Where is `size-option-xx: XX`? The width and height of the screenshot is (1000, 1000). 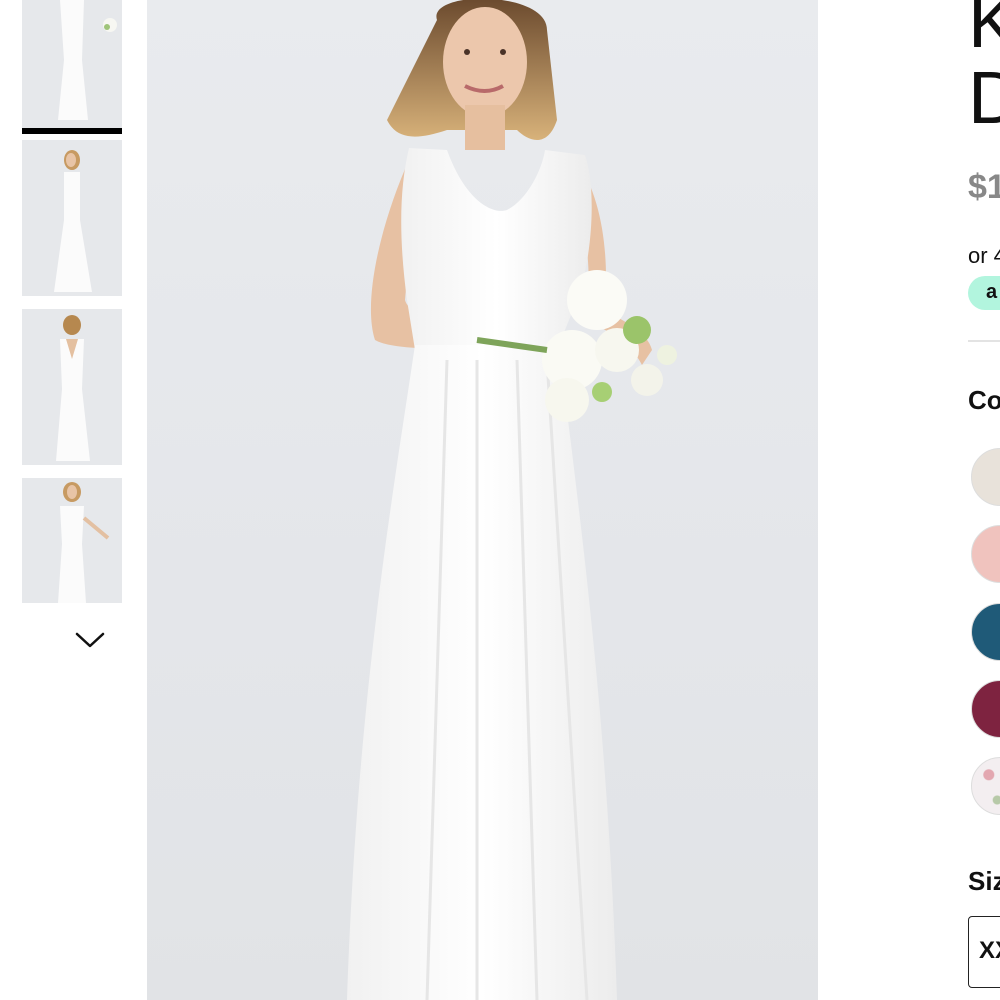 size-option-xx: XX is located at coordinates (984, 952).